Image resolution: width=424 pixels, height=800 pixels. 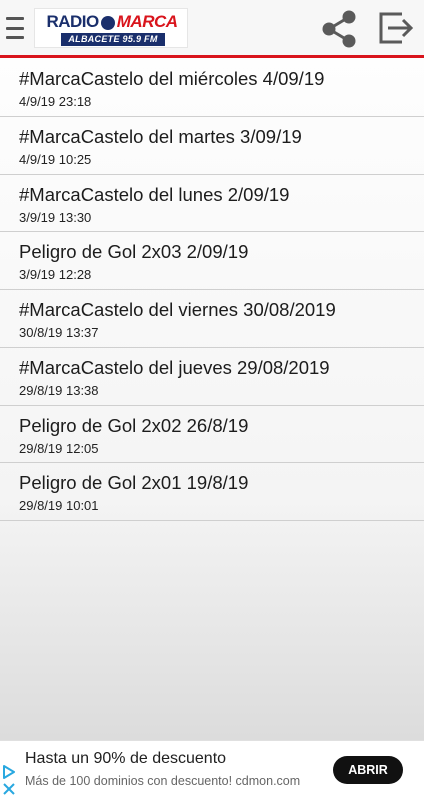 What do you see at coordinates (59, 448) in the screenshot?
I see `item-date: 29/8/19 12:05` at bounding box center [59, 448].